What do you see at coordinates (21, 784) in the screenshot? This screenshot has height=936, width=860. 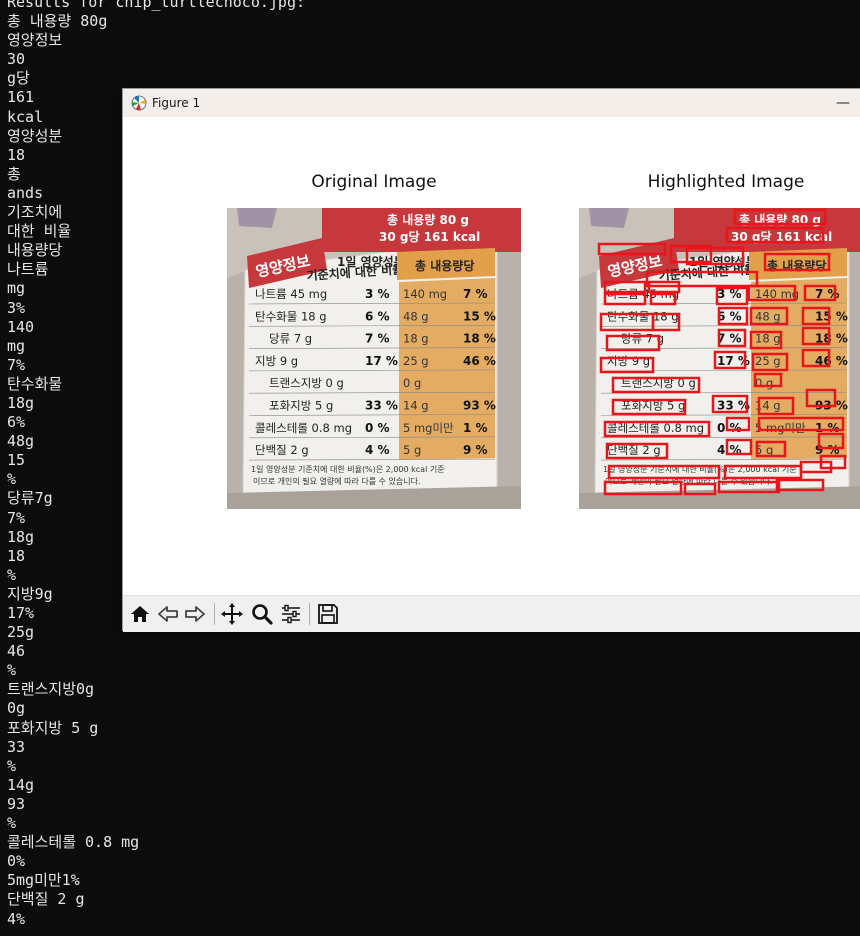 I see `terminal-line: 14g` at bounding box center [21, 784].